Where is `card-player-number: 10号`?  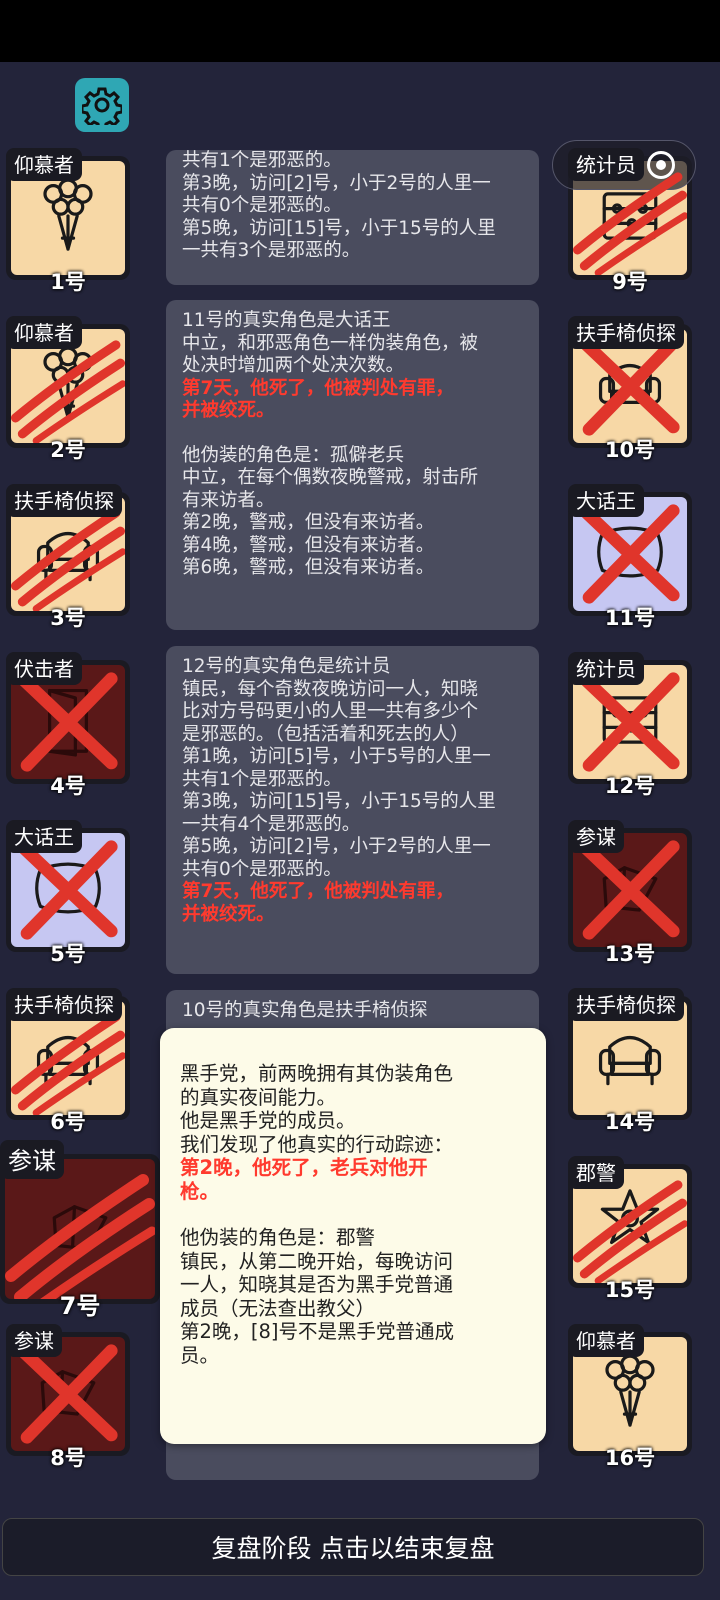 card-player-number: 10号 is located at coordinates (630, 450).